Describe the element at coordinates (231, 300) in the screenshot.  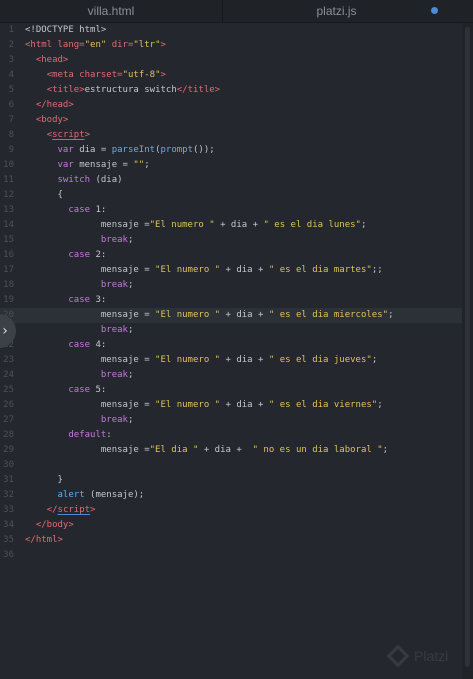
I see `code-line: 19 case 3:` at that location.